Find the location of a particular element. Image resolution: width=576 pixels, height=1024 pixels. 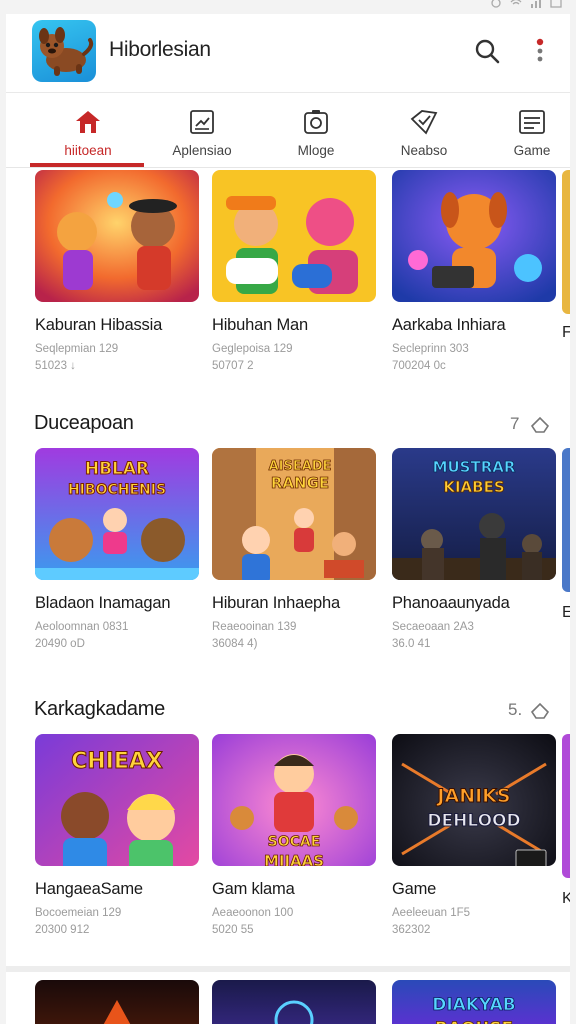

app-bar: Hiborlesian is located at coordinates (288, 53).